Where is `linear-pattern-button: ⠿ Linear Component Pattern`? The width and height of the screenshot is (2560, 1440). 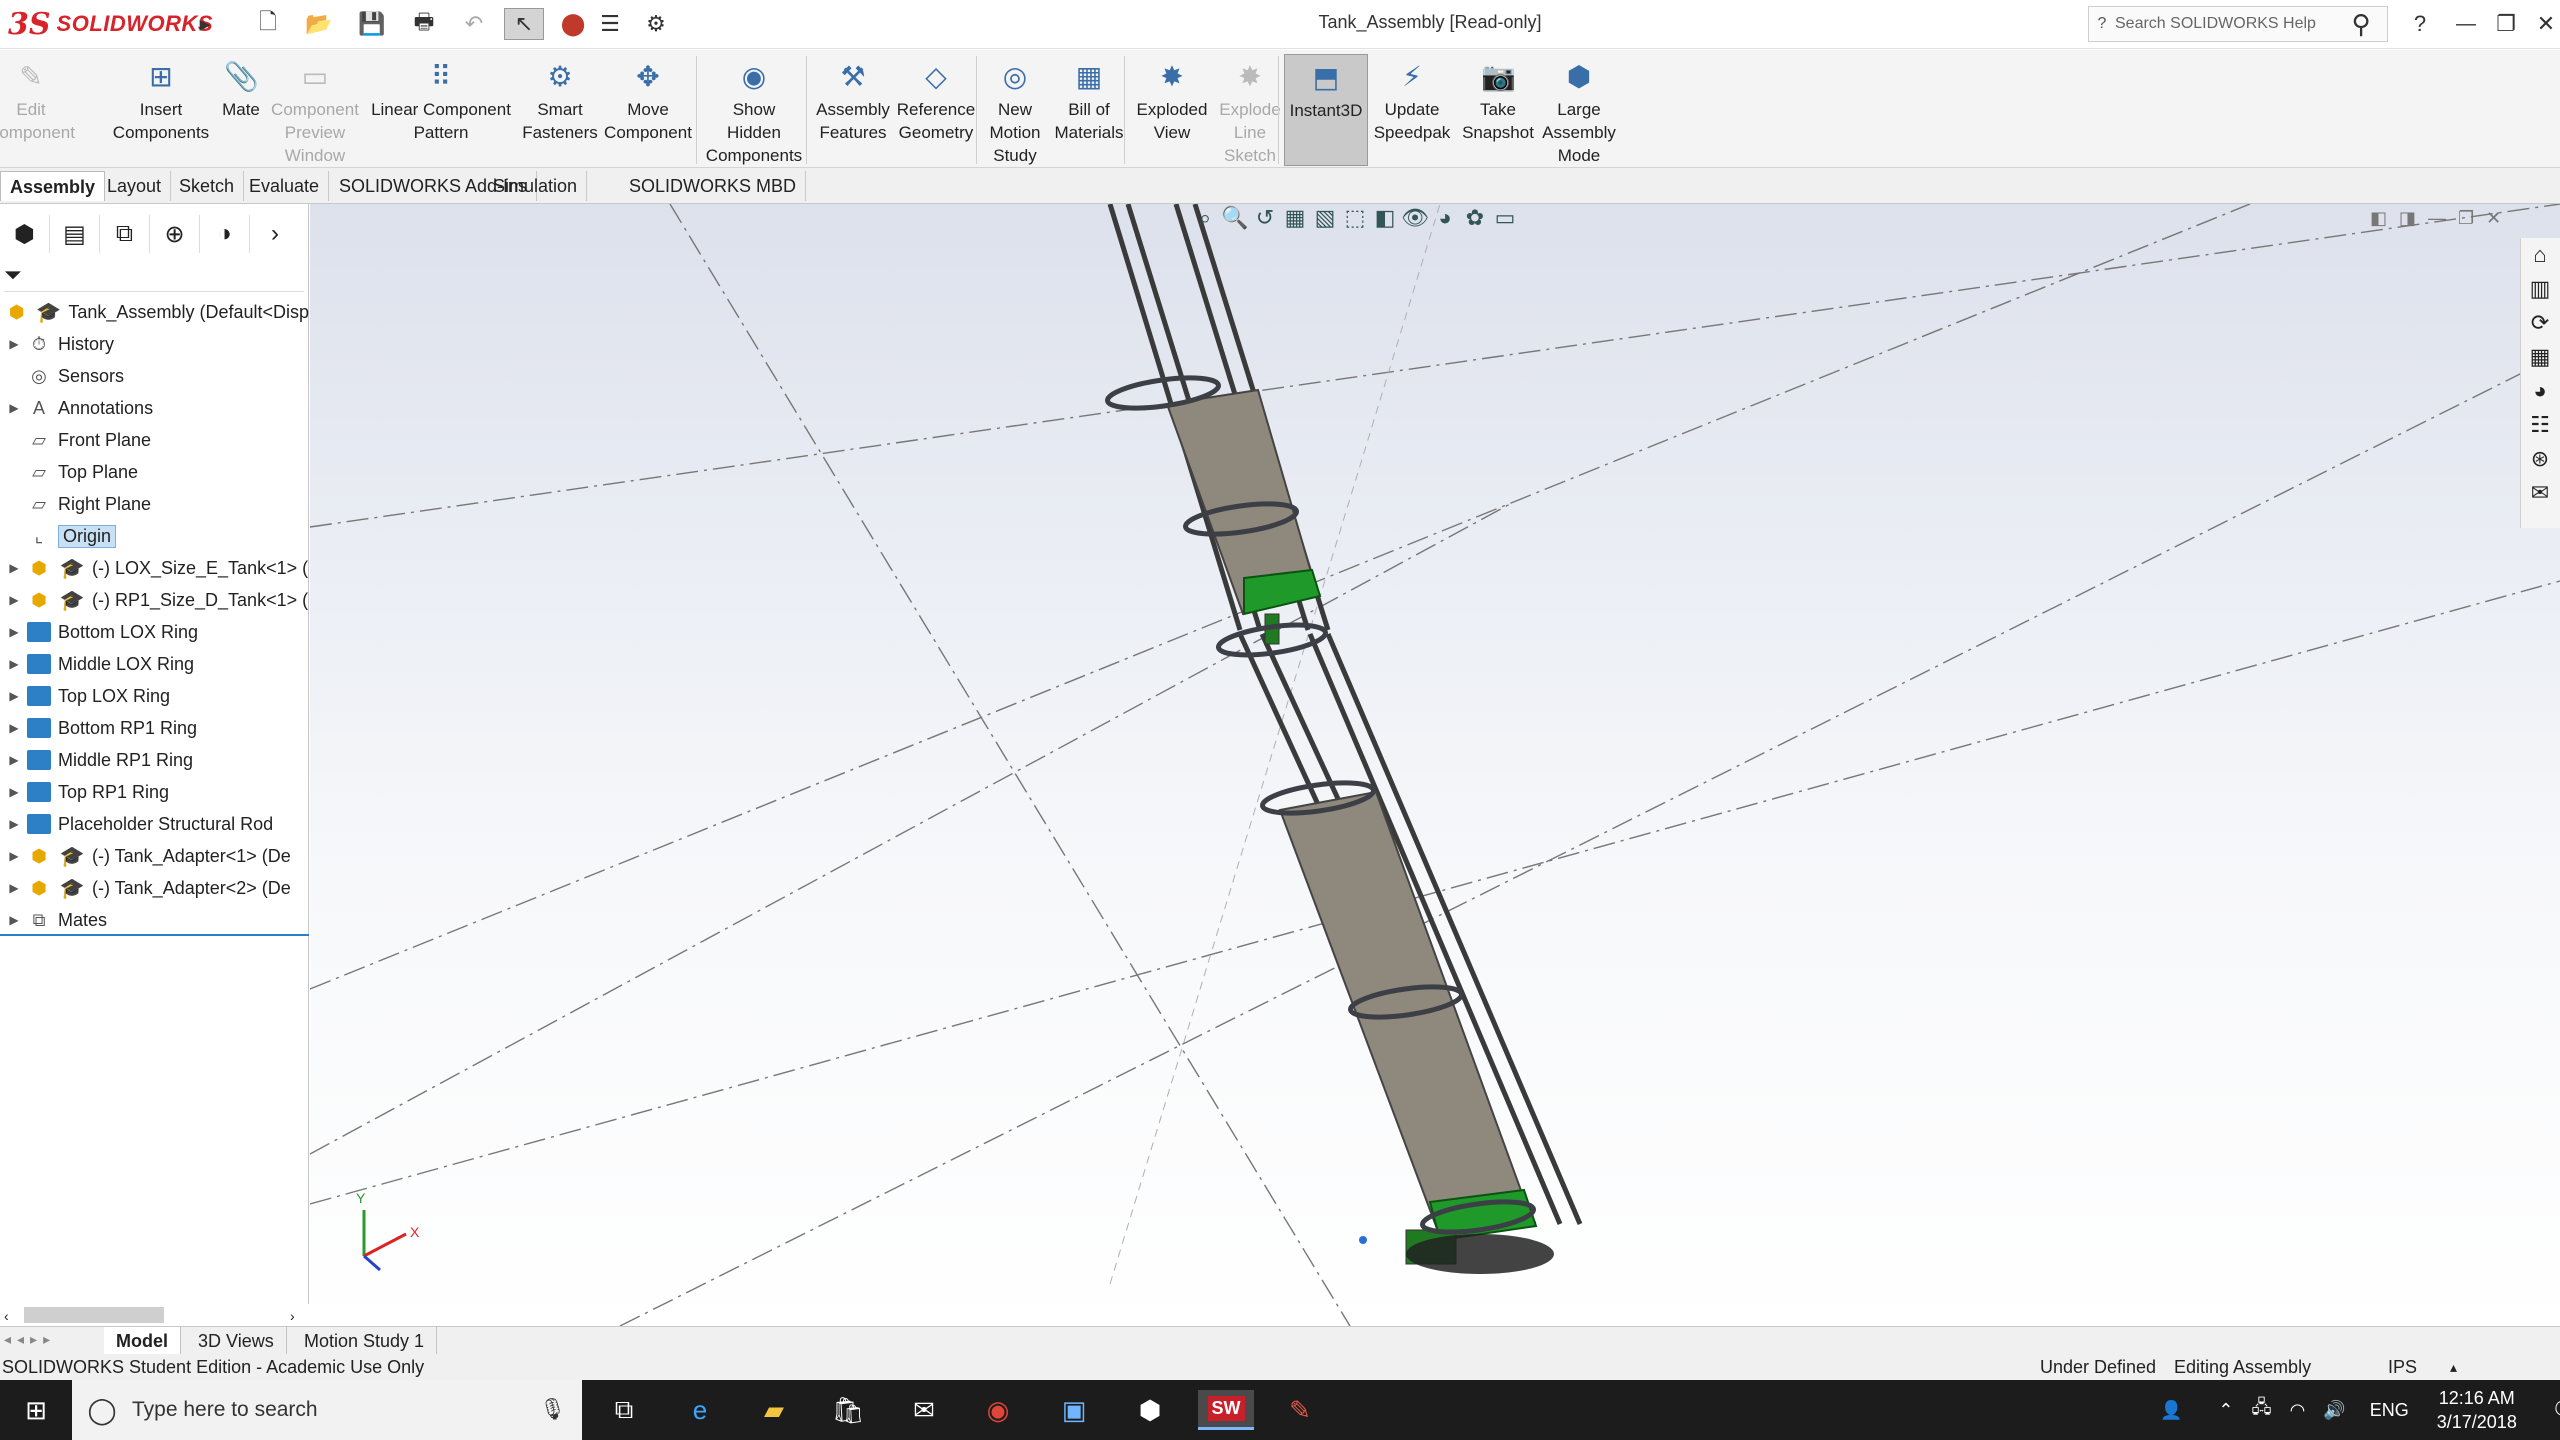
linear-pattern-button: ⠿ Linear Component Pattern is located at coordinates (441, 110).